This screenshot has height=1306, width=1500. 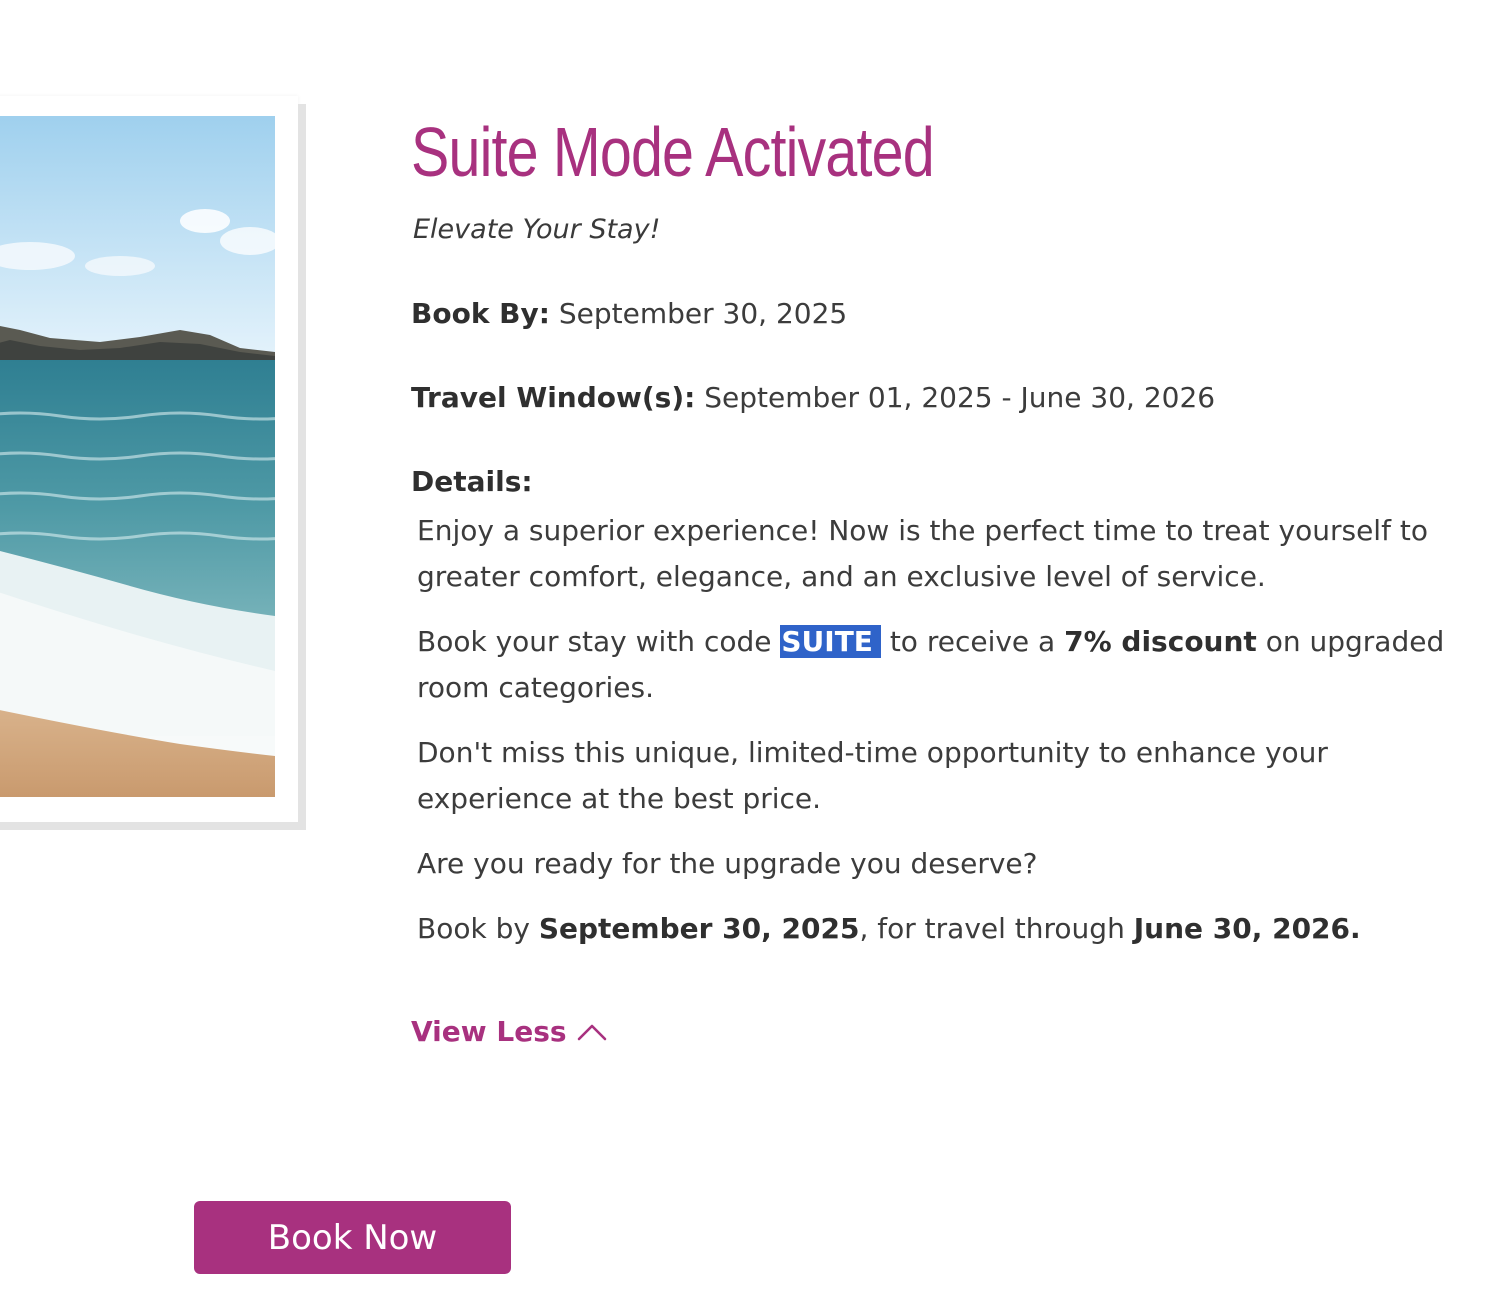 I want to click on book-now-button: Book Now, so click(x=352, y=1237).